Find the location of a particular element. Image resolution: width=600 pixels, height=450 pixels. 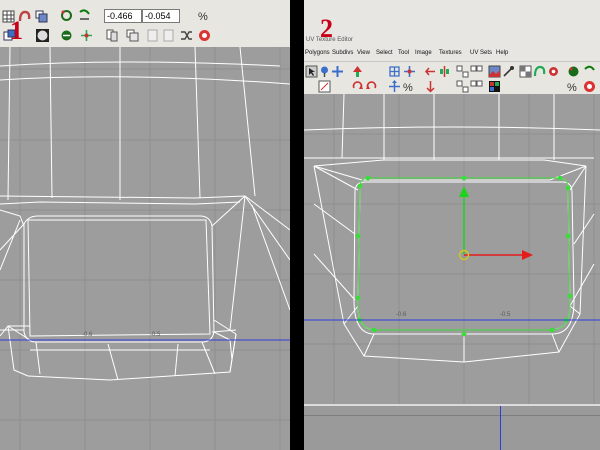

step-label-1: 1 is located at coordinates (16, 30).